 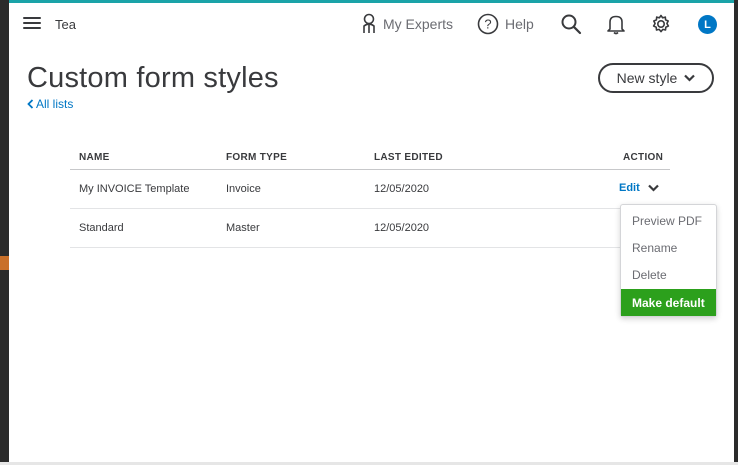 I want to click on new-style-label: New style, so click(x=647, y=78).